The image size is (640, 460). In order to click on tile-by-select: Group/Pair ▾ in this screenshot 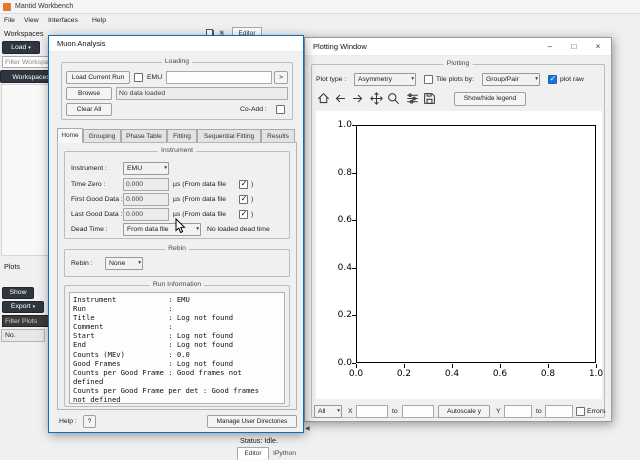, I will do `click(511, 79)`.